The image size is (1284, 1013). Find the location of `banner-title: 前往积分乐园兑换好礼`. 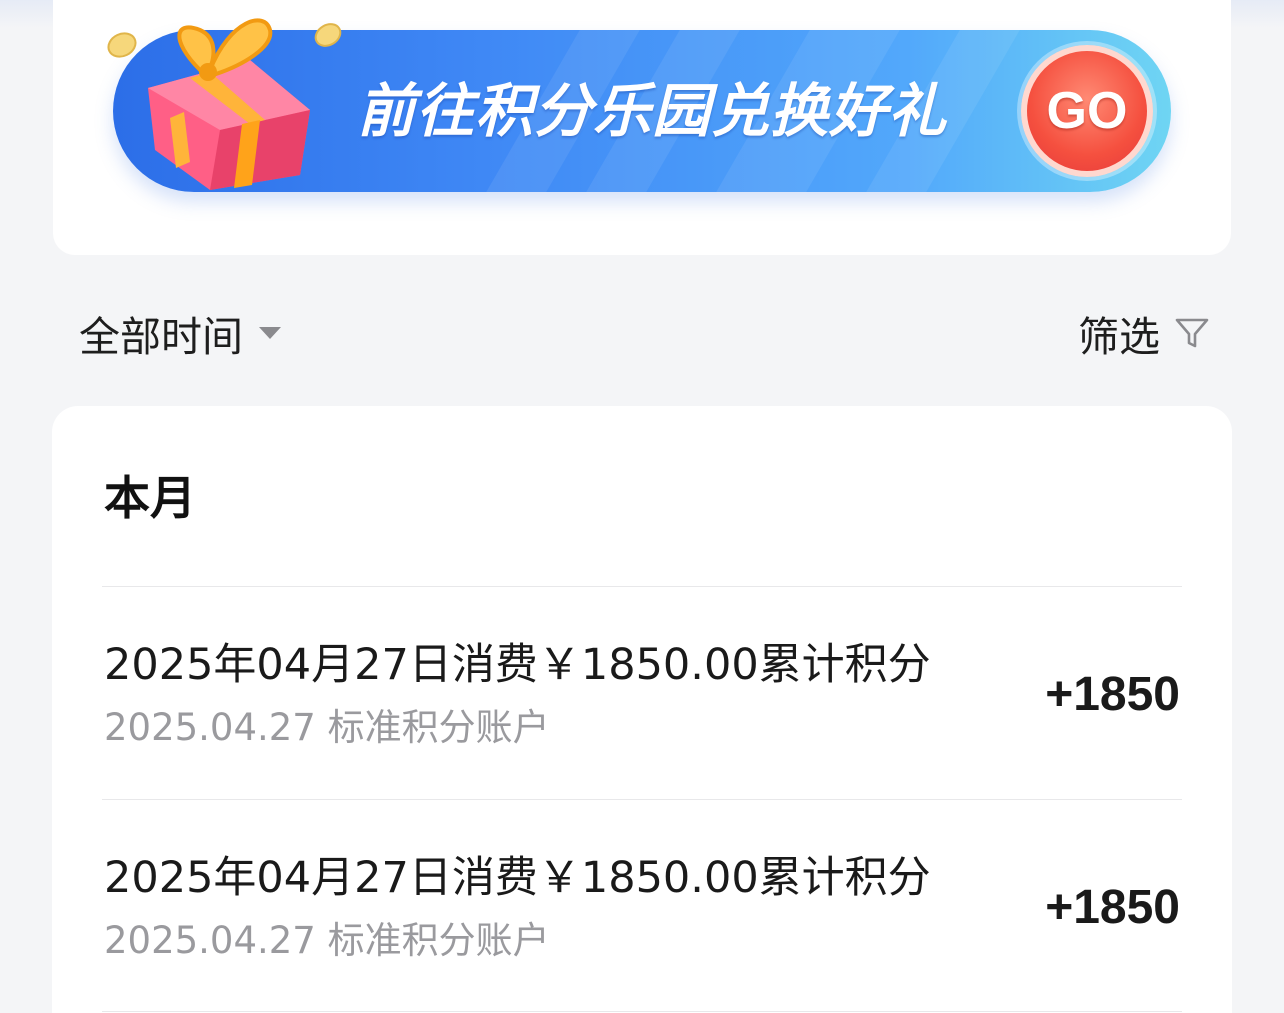

banner-title: 前往积分乐园兑换好礼 is located at coordinates (652, 111).